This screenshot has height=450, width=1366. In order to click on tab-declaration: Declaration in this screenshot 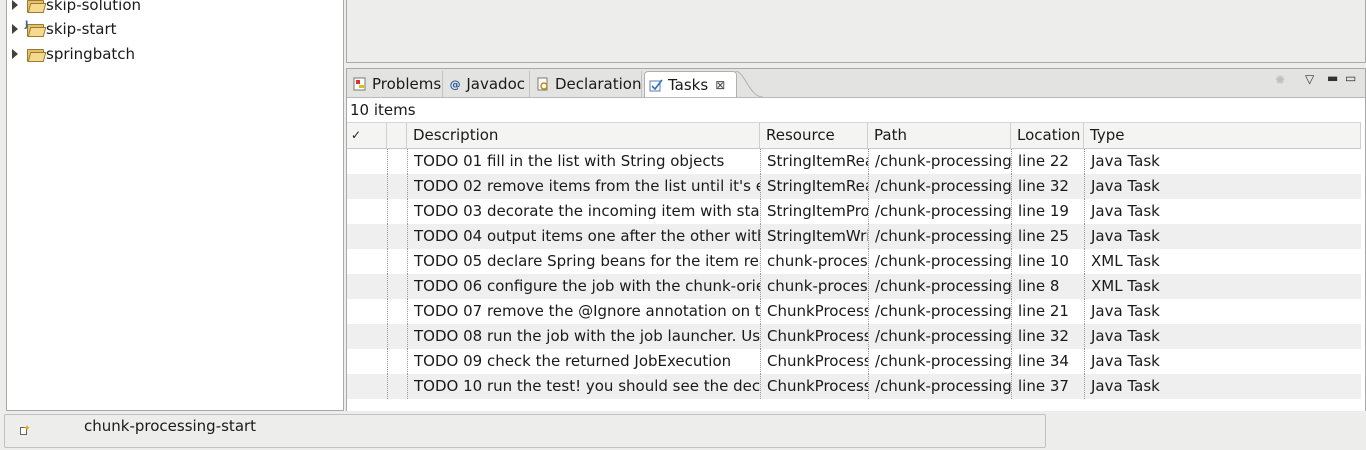, I will do `click(587, 84)`.